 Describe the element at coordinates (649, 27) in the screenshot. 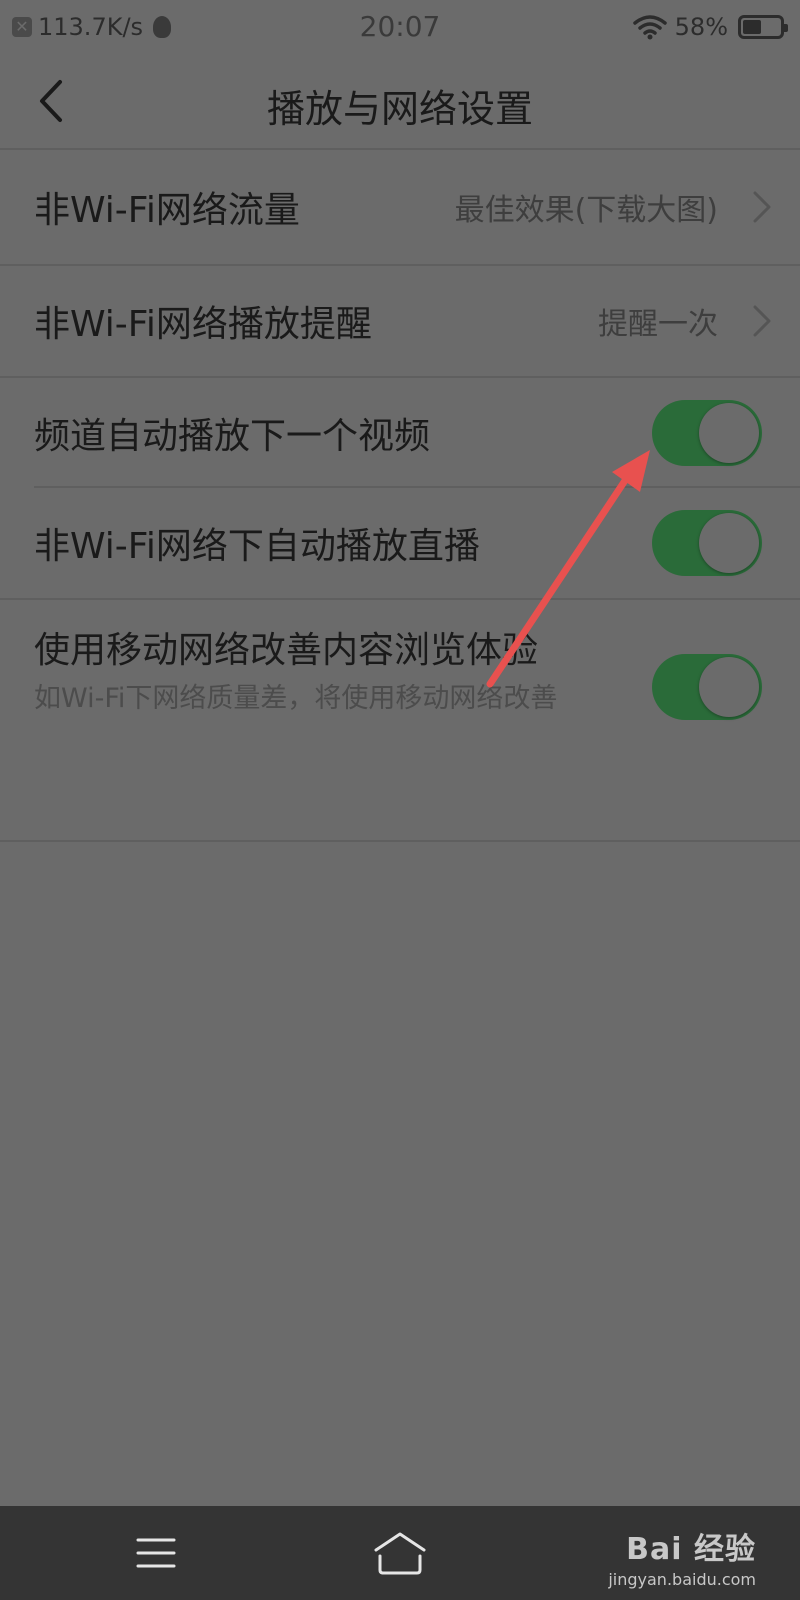

I see `wifi-icon` at that location.